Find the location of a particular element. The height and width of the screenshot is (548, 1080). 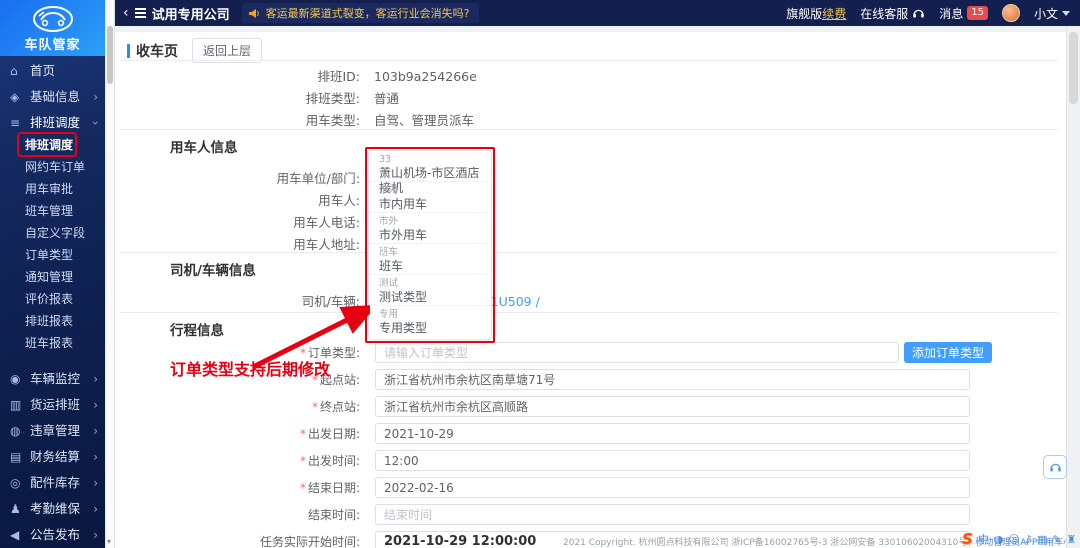

submenu-item-shuttle-mgmt: 班车管理 is located at coordinates (52, 211).